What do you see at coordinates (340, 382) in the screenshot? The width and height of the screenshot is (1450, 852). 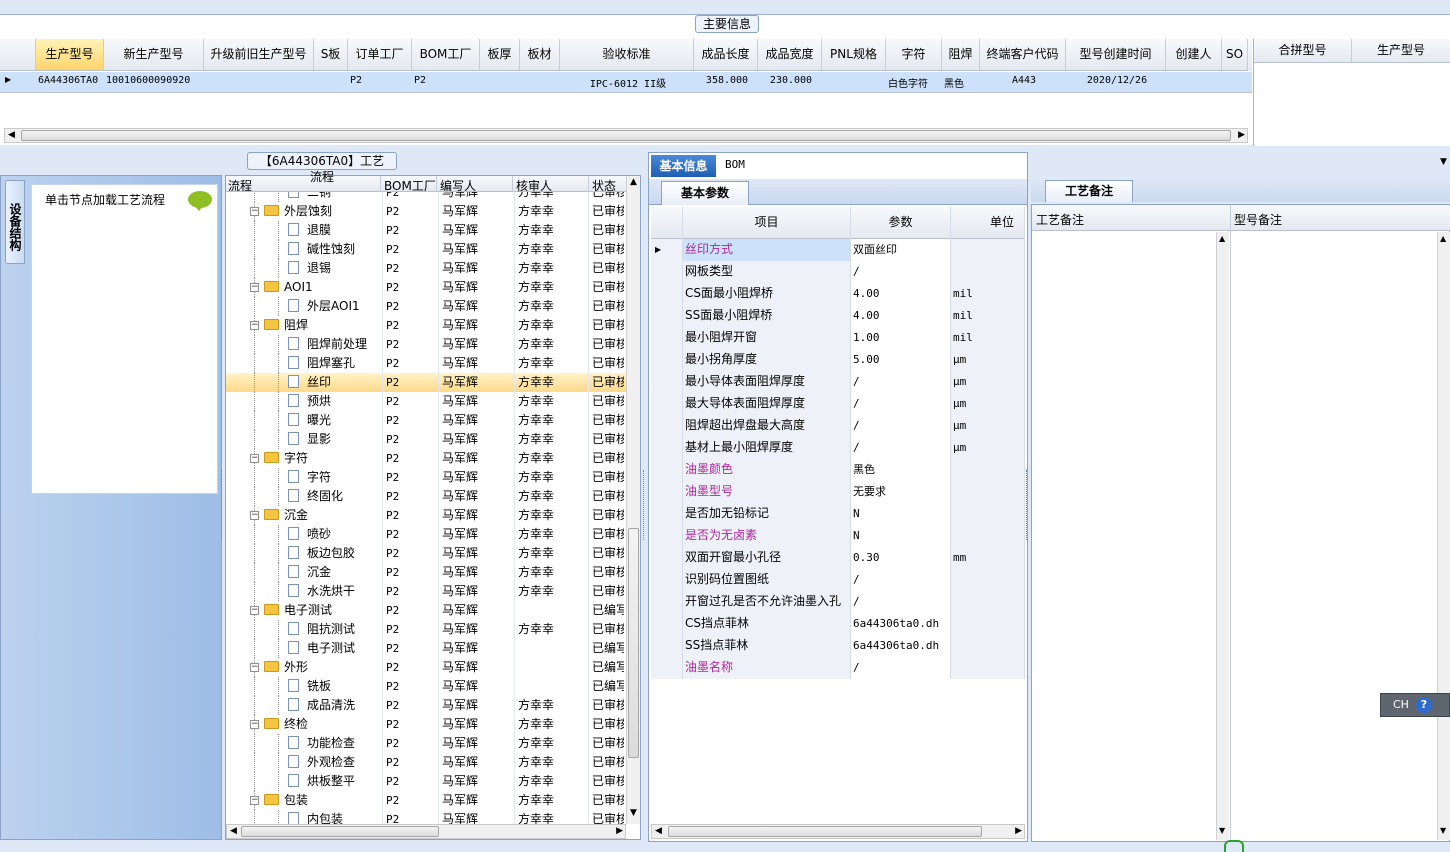 I see `tree-node-label: 丝印` at bounding box center [340, 382].